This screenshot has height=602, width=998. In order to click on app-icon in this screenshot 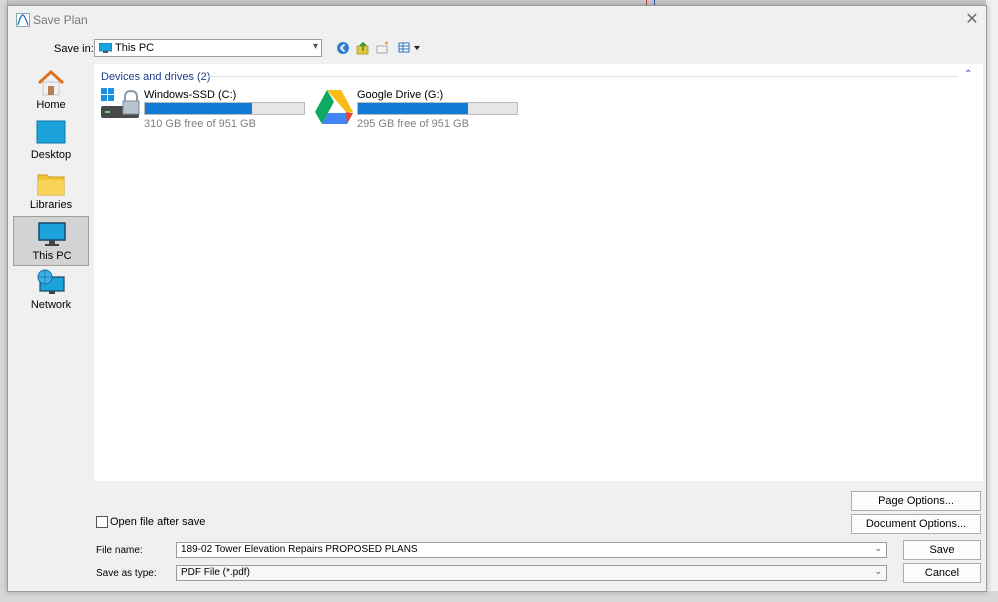, I will do `click(23, 20)`.